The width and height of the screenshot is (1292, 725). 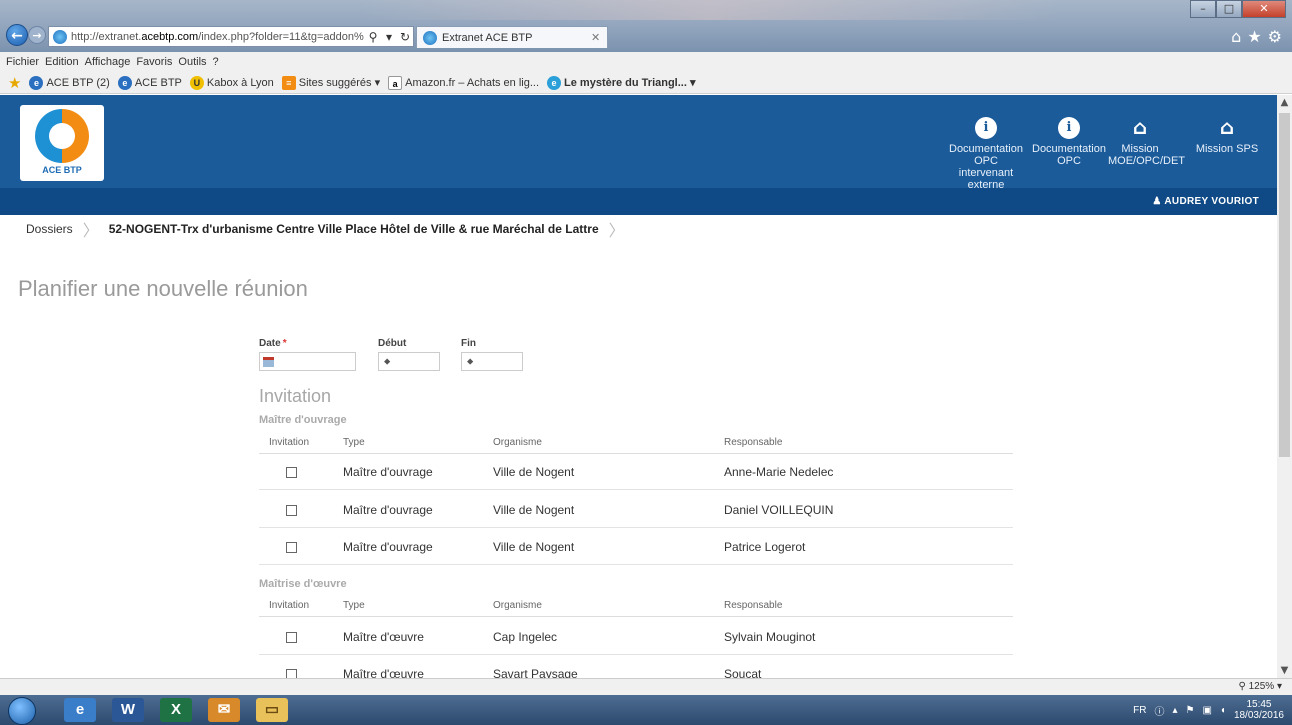 I want to click on home-icon: ⌂, so click(x=1236, y=36).